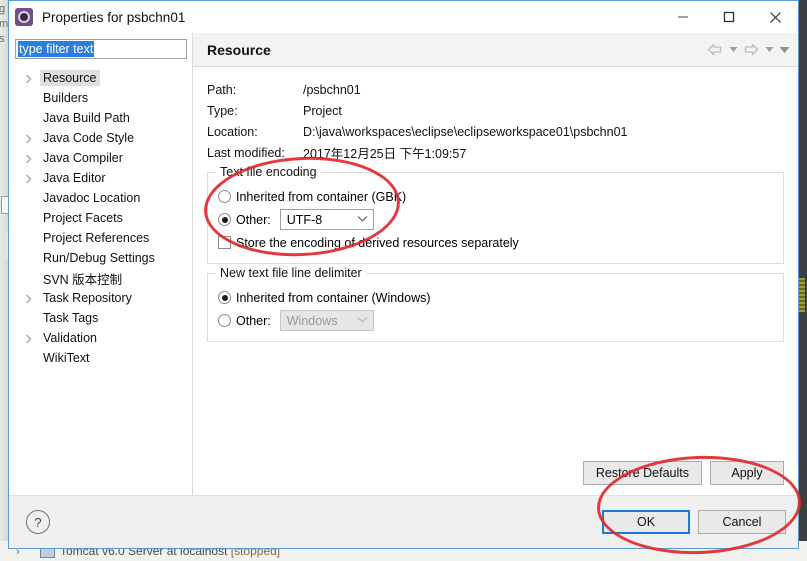 The height and width of the screenshot is (561, 807). I want to click on delimiter-other-radio, so click(224, 320).